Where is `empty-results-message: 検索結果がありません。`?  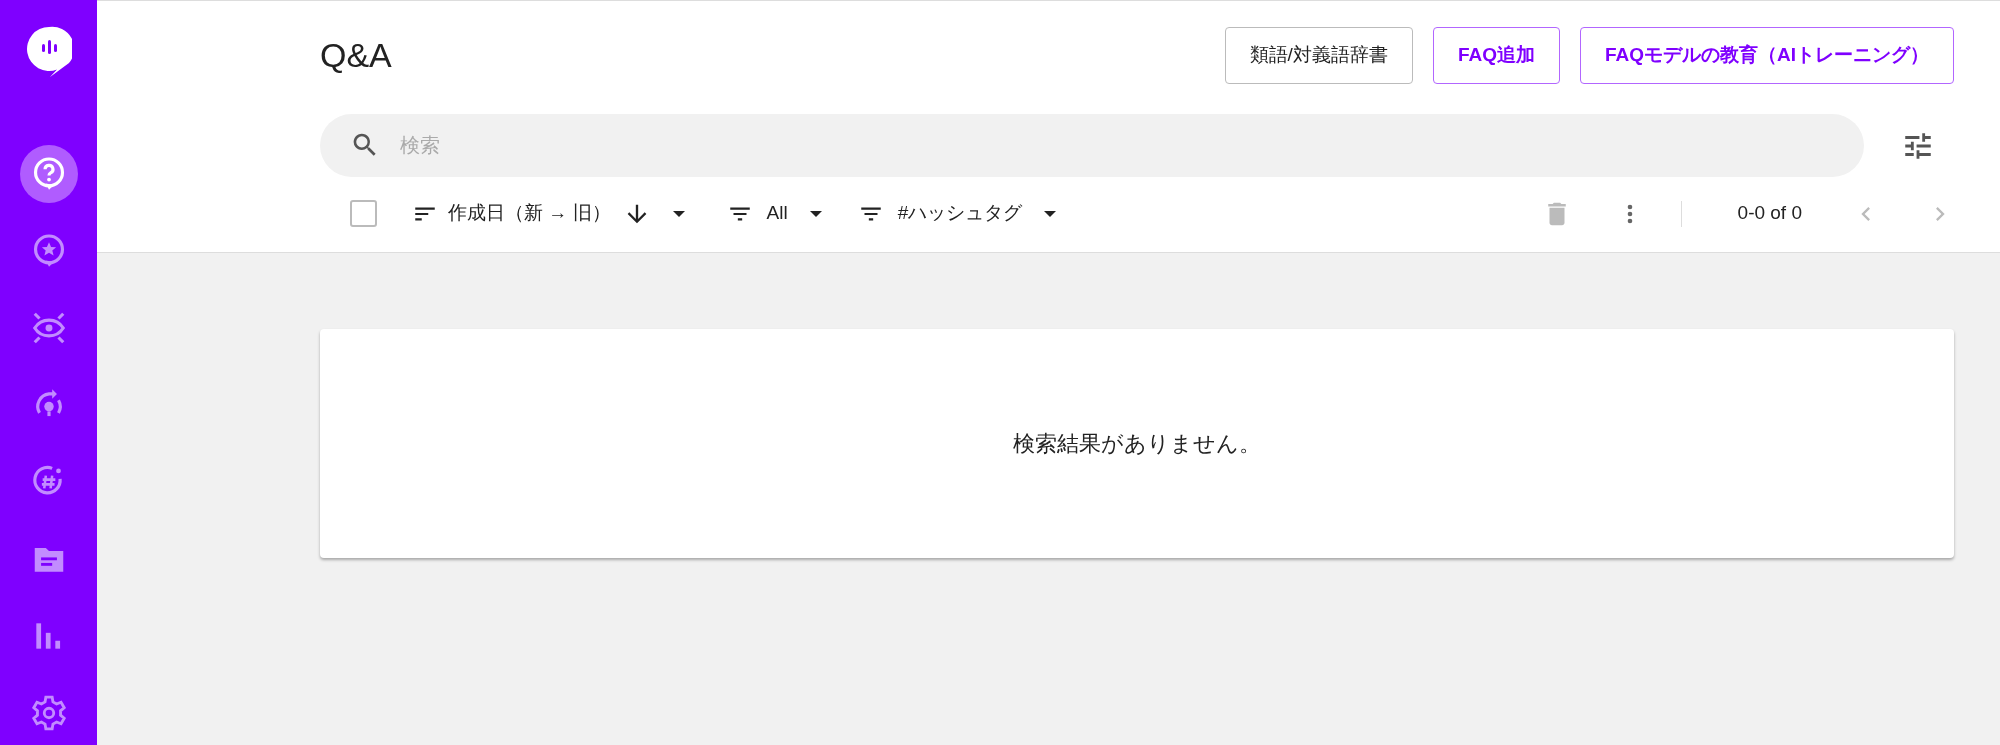
empty-results-message: 検索結果がありません。 is located at coordinates (1137, 444).